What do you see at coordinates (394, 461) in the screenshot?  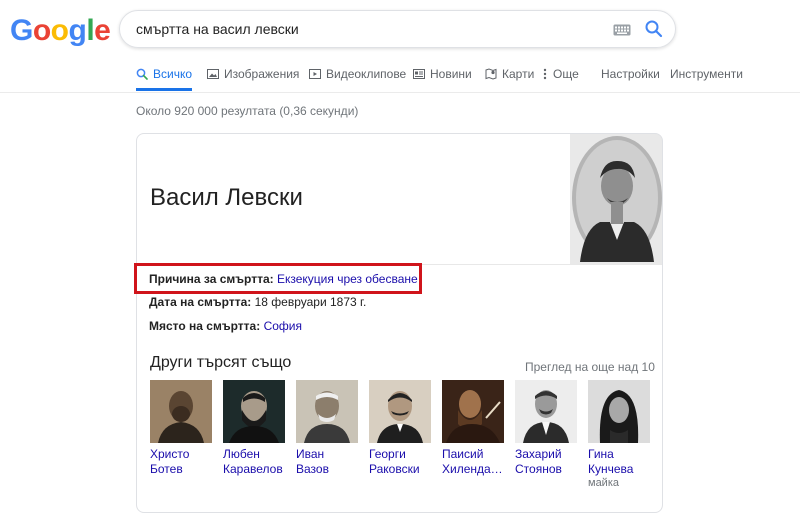 I see `person-name: Георги Раковски` at bounding box center [394, 461].